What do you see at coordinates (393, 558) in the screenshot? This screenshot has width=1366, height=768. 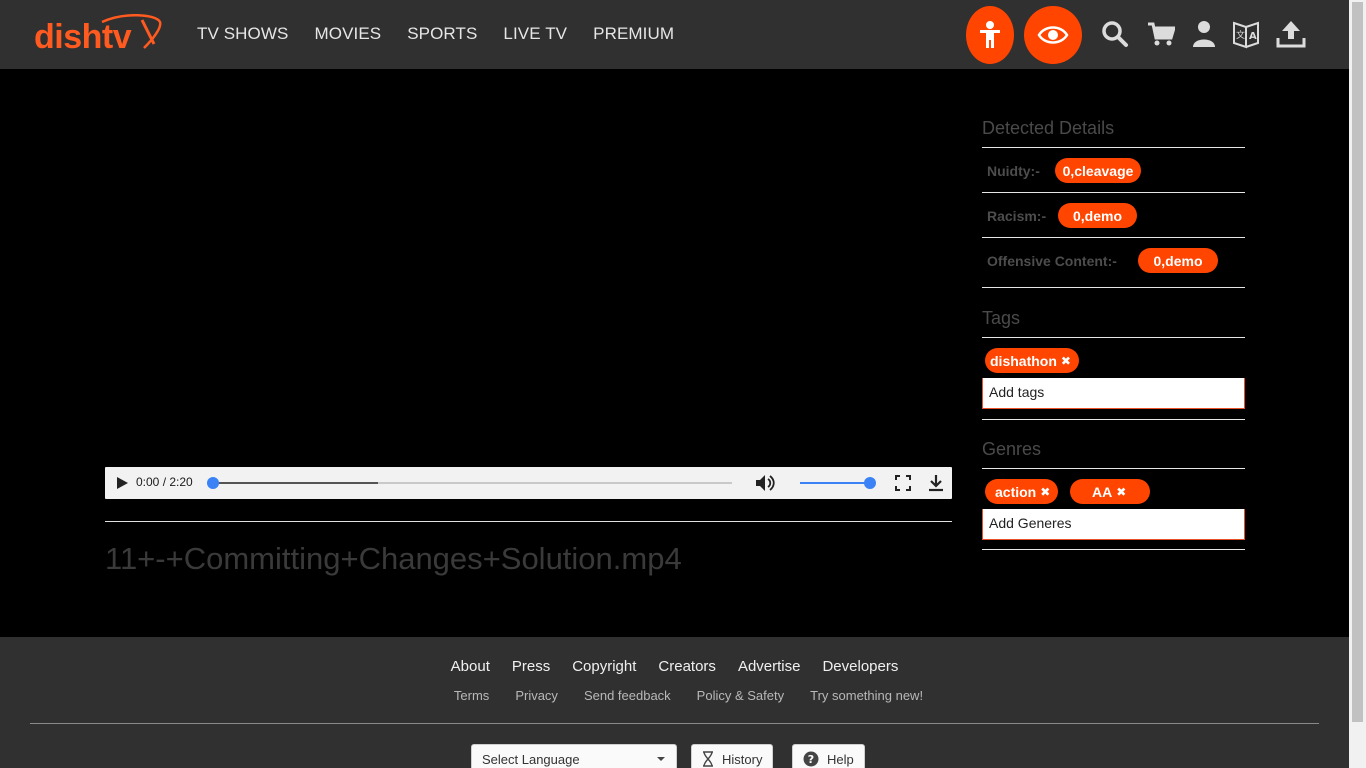 I see `video-title: 11+-+Committing+Changes+Solution.mp4` at bounding box center [393, 558].